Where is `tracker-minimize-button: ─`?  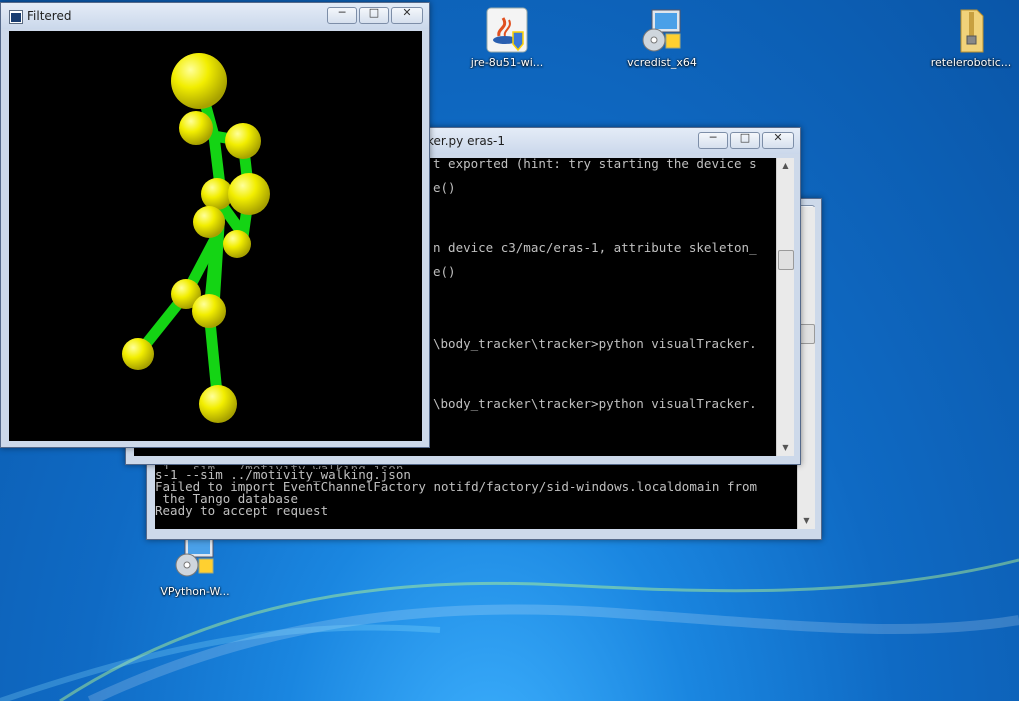 tracker-minimize-button: ─ is located at coordinates (713, 140).